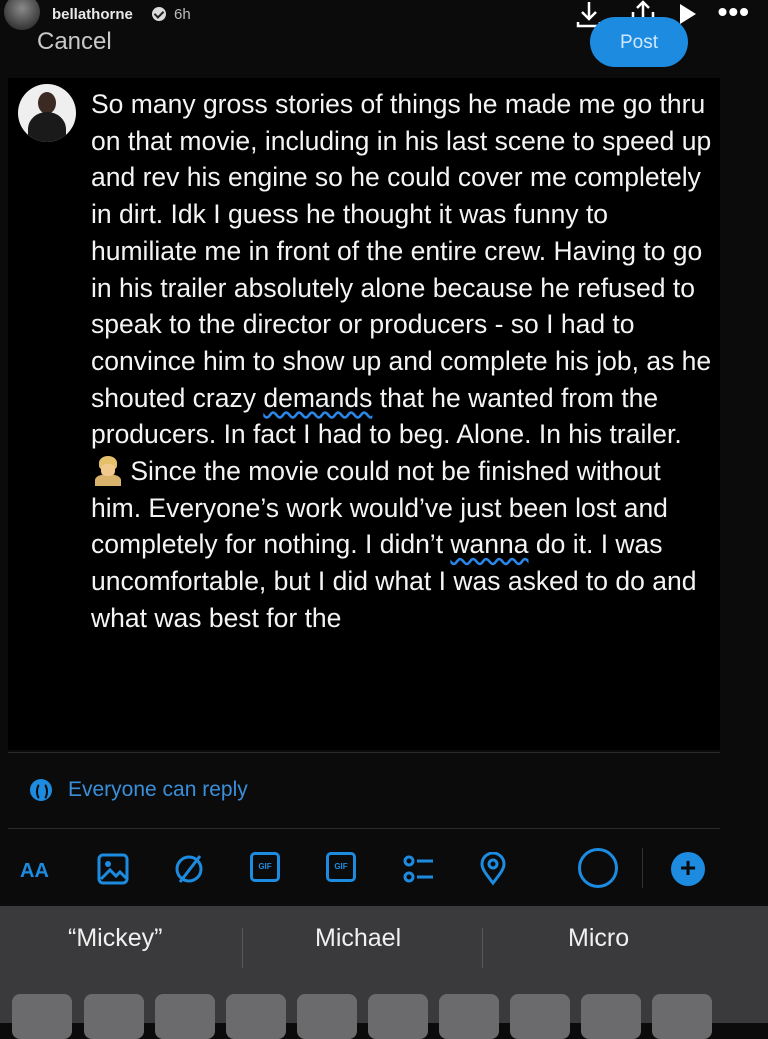 The image size is (768, 1039). Describe the element at coordinates (419, 869) in the screenshot. I see `list-icon` at that location.